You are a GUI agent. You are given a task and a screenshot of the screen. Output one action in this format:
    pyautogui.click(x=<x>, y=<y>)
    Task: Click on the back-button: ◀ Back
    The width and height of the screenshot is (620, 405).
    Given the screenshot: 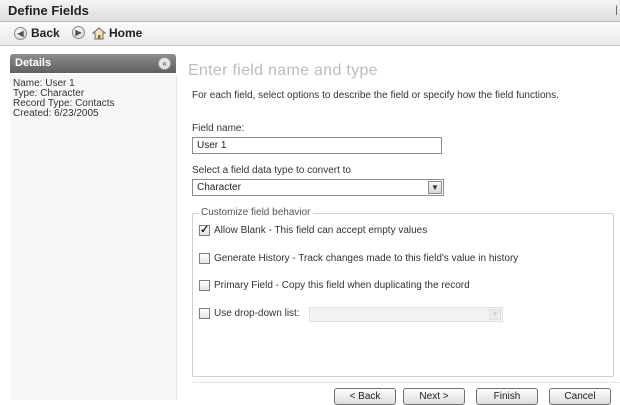 What is the action you would take?
    pyautogui.click(x=37, y=33)
    